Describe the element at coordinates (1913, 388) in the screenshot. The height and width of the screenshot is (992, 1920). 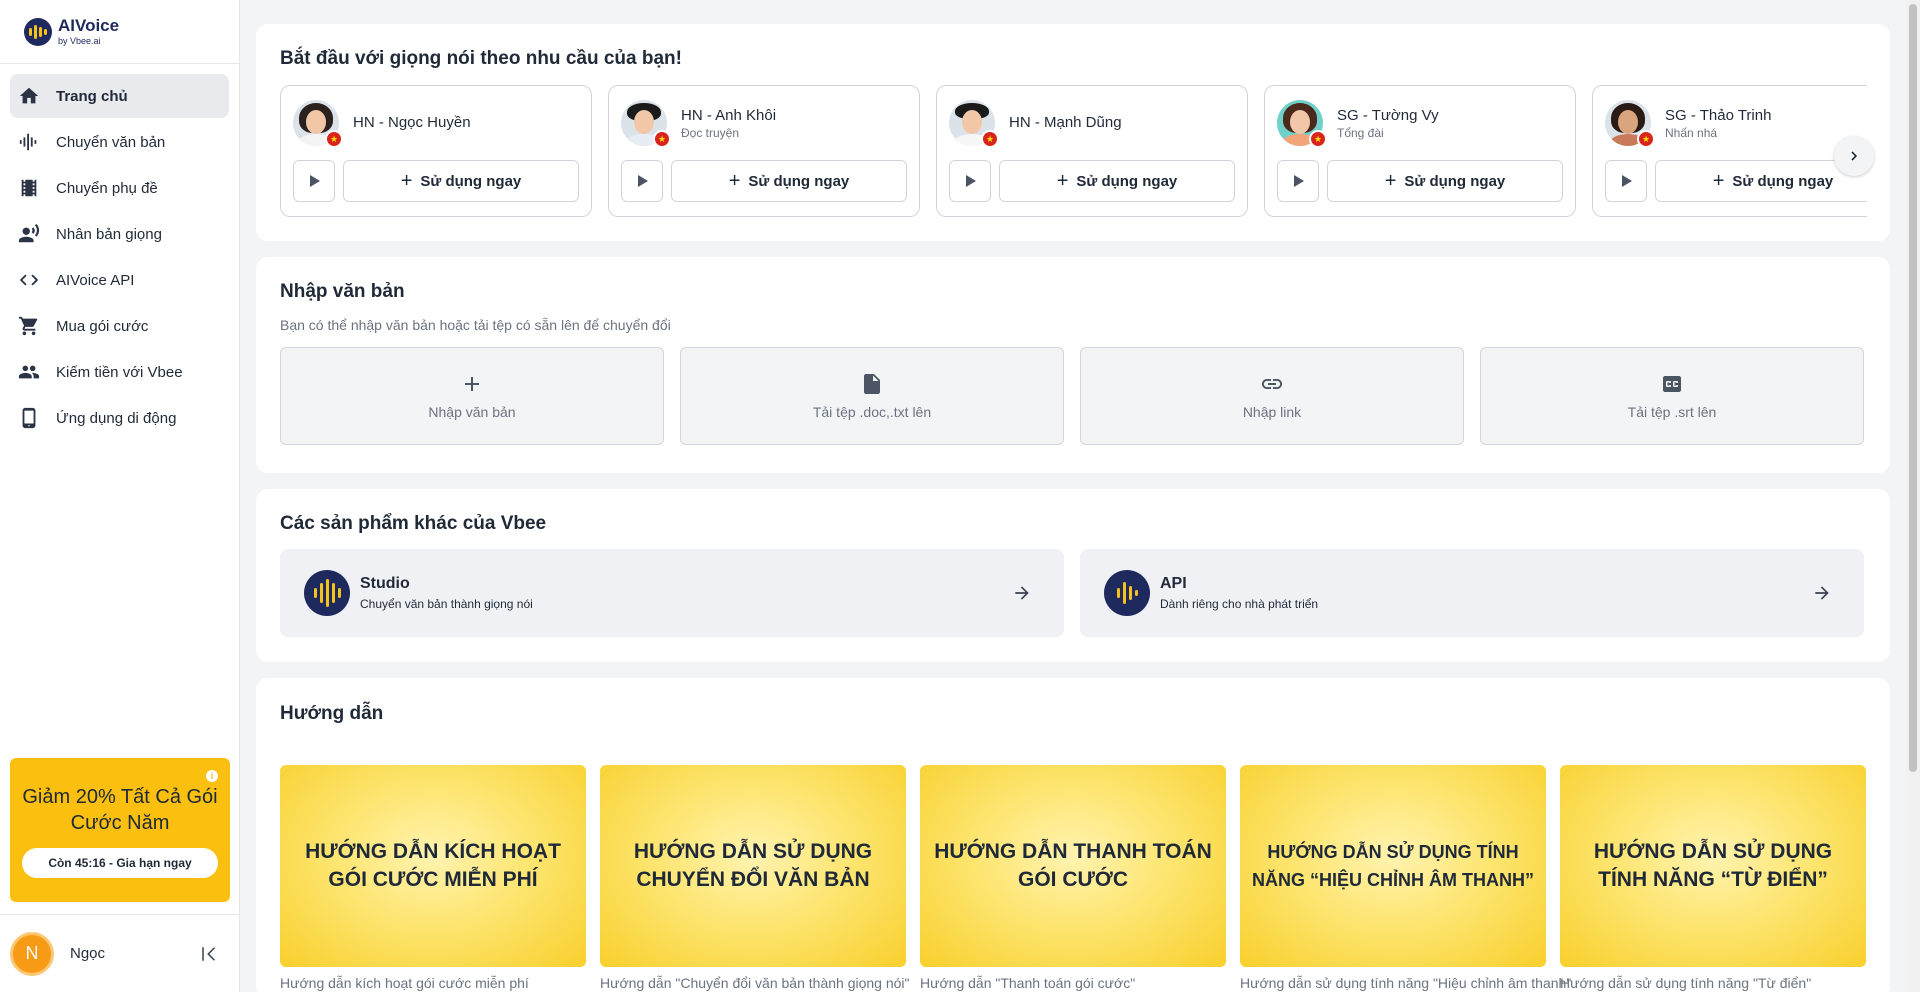
I see `scrollbar-thumb` at that location.